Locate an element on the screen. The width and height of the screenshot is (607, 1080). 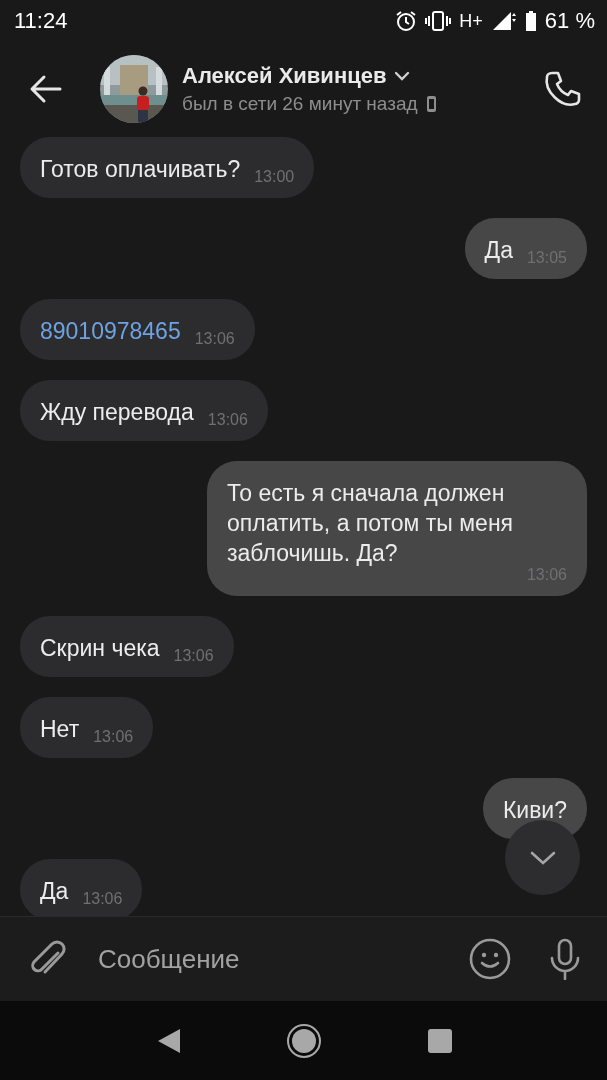
phone-number-link: 89010978465 is located at coordinates (110, 331).